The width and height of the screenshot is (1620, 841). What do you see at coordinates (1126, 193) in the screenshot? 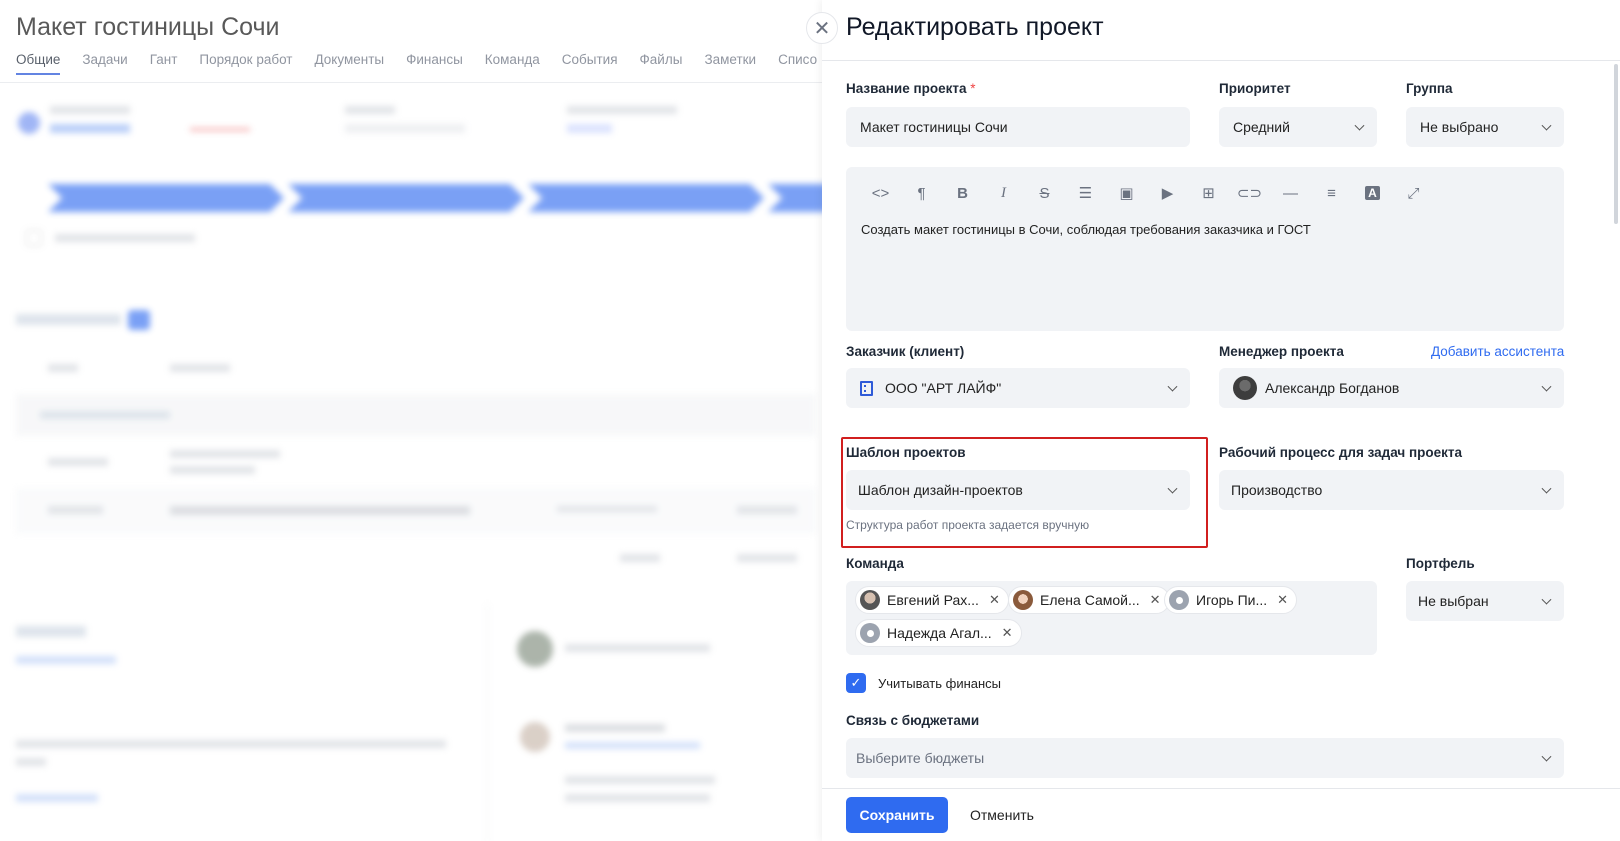
I see `image-icon: ▣` at bounding box center [1126, 193].